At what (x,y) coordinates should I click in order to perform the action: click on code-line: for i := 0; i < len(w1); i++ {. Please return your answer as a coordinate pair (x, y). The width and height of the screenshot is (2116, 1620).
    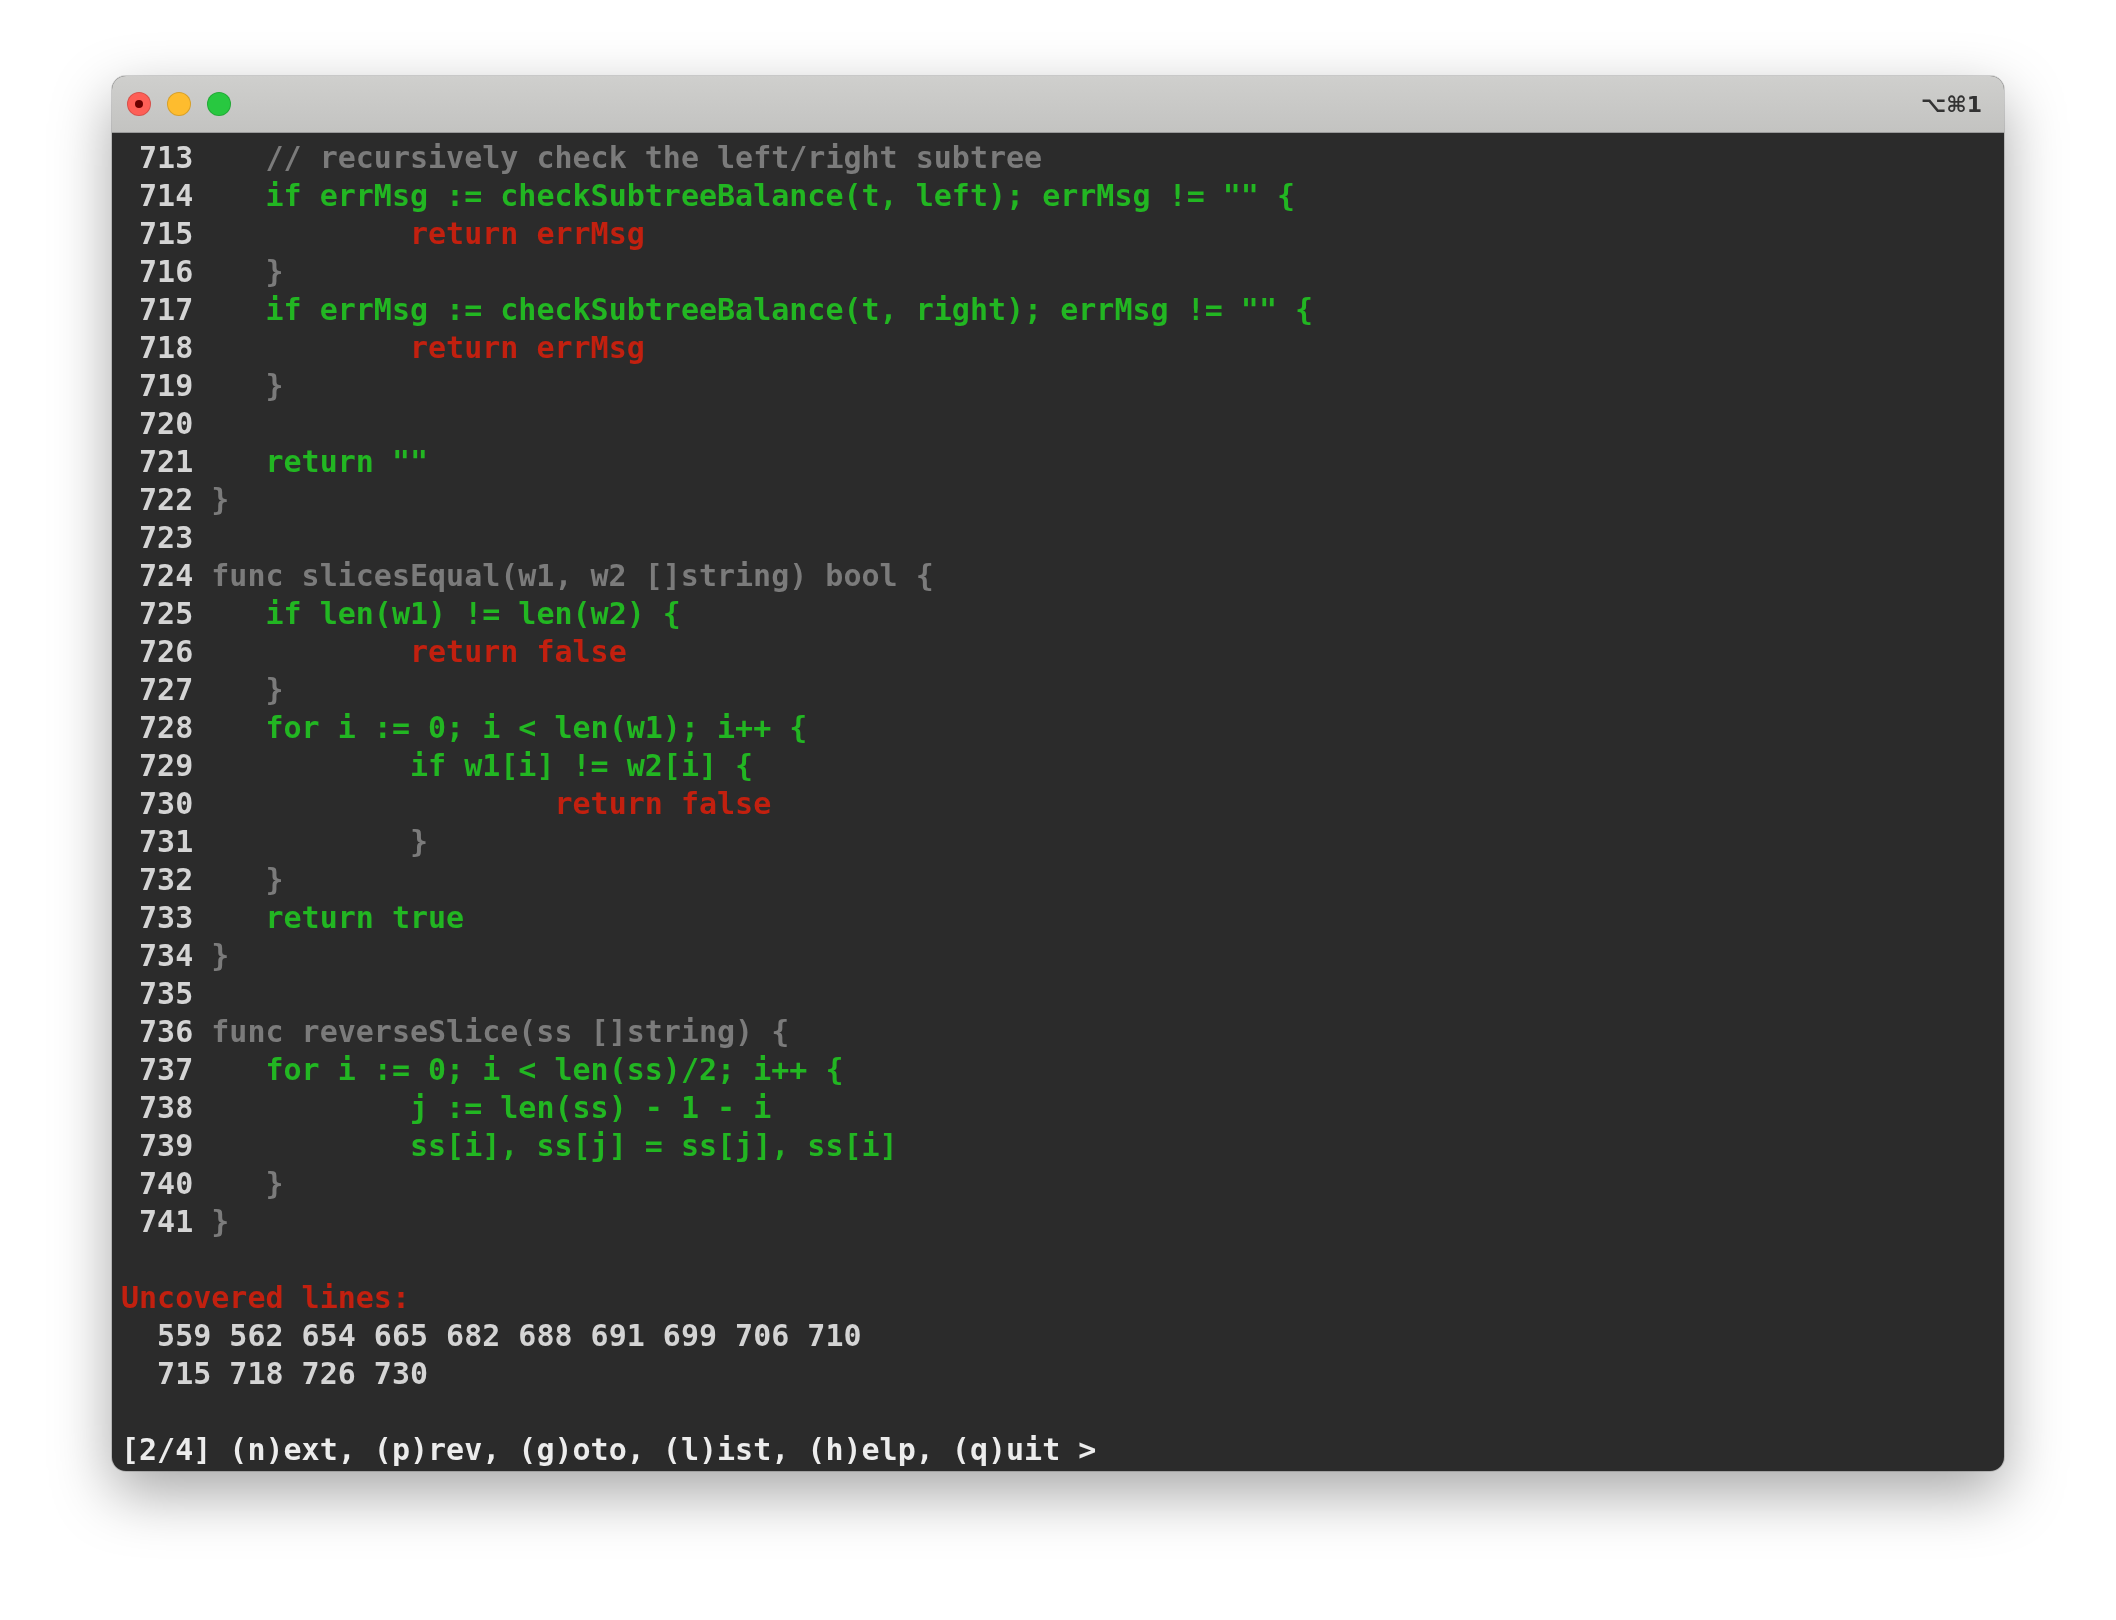
    Looking at the image, I should click on (536, 727).